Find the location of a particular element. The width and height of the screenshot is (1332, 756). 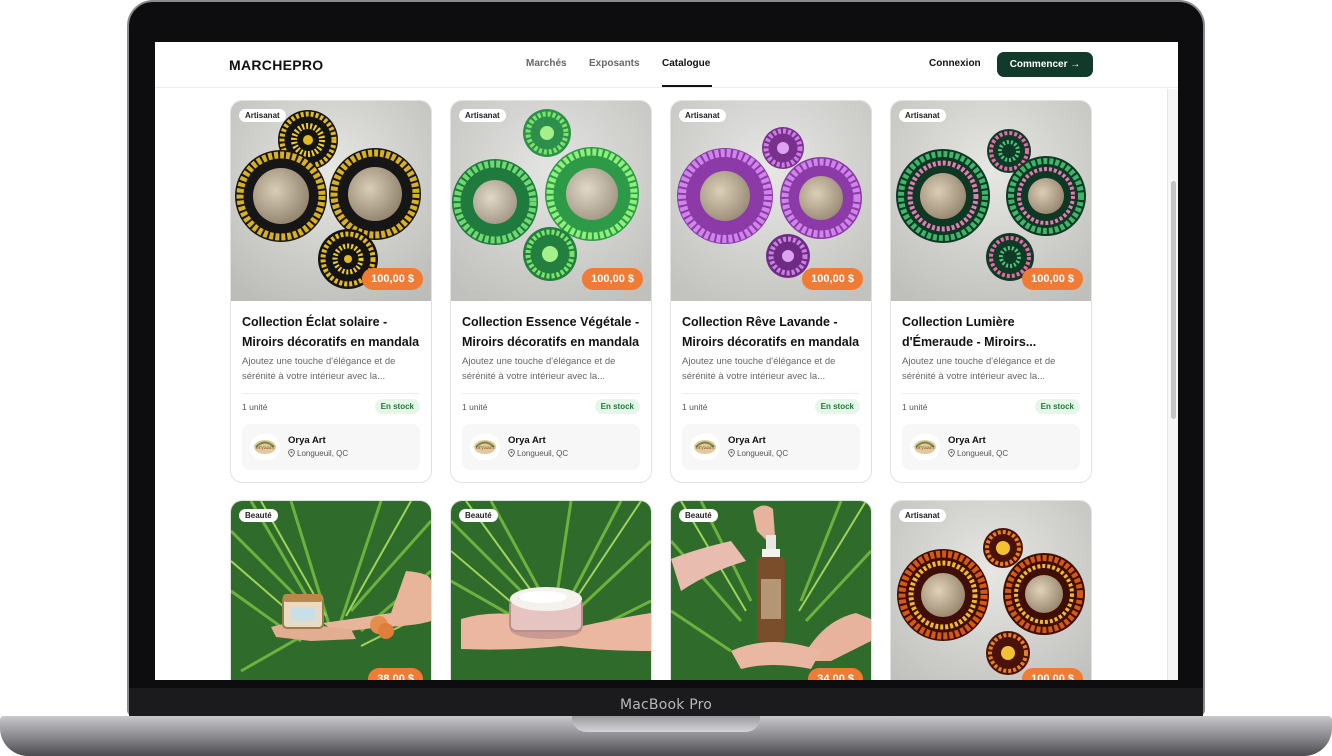

product-image: Beauté 34,00 $ is located at coordinates (771, 590).